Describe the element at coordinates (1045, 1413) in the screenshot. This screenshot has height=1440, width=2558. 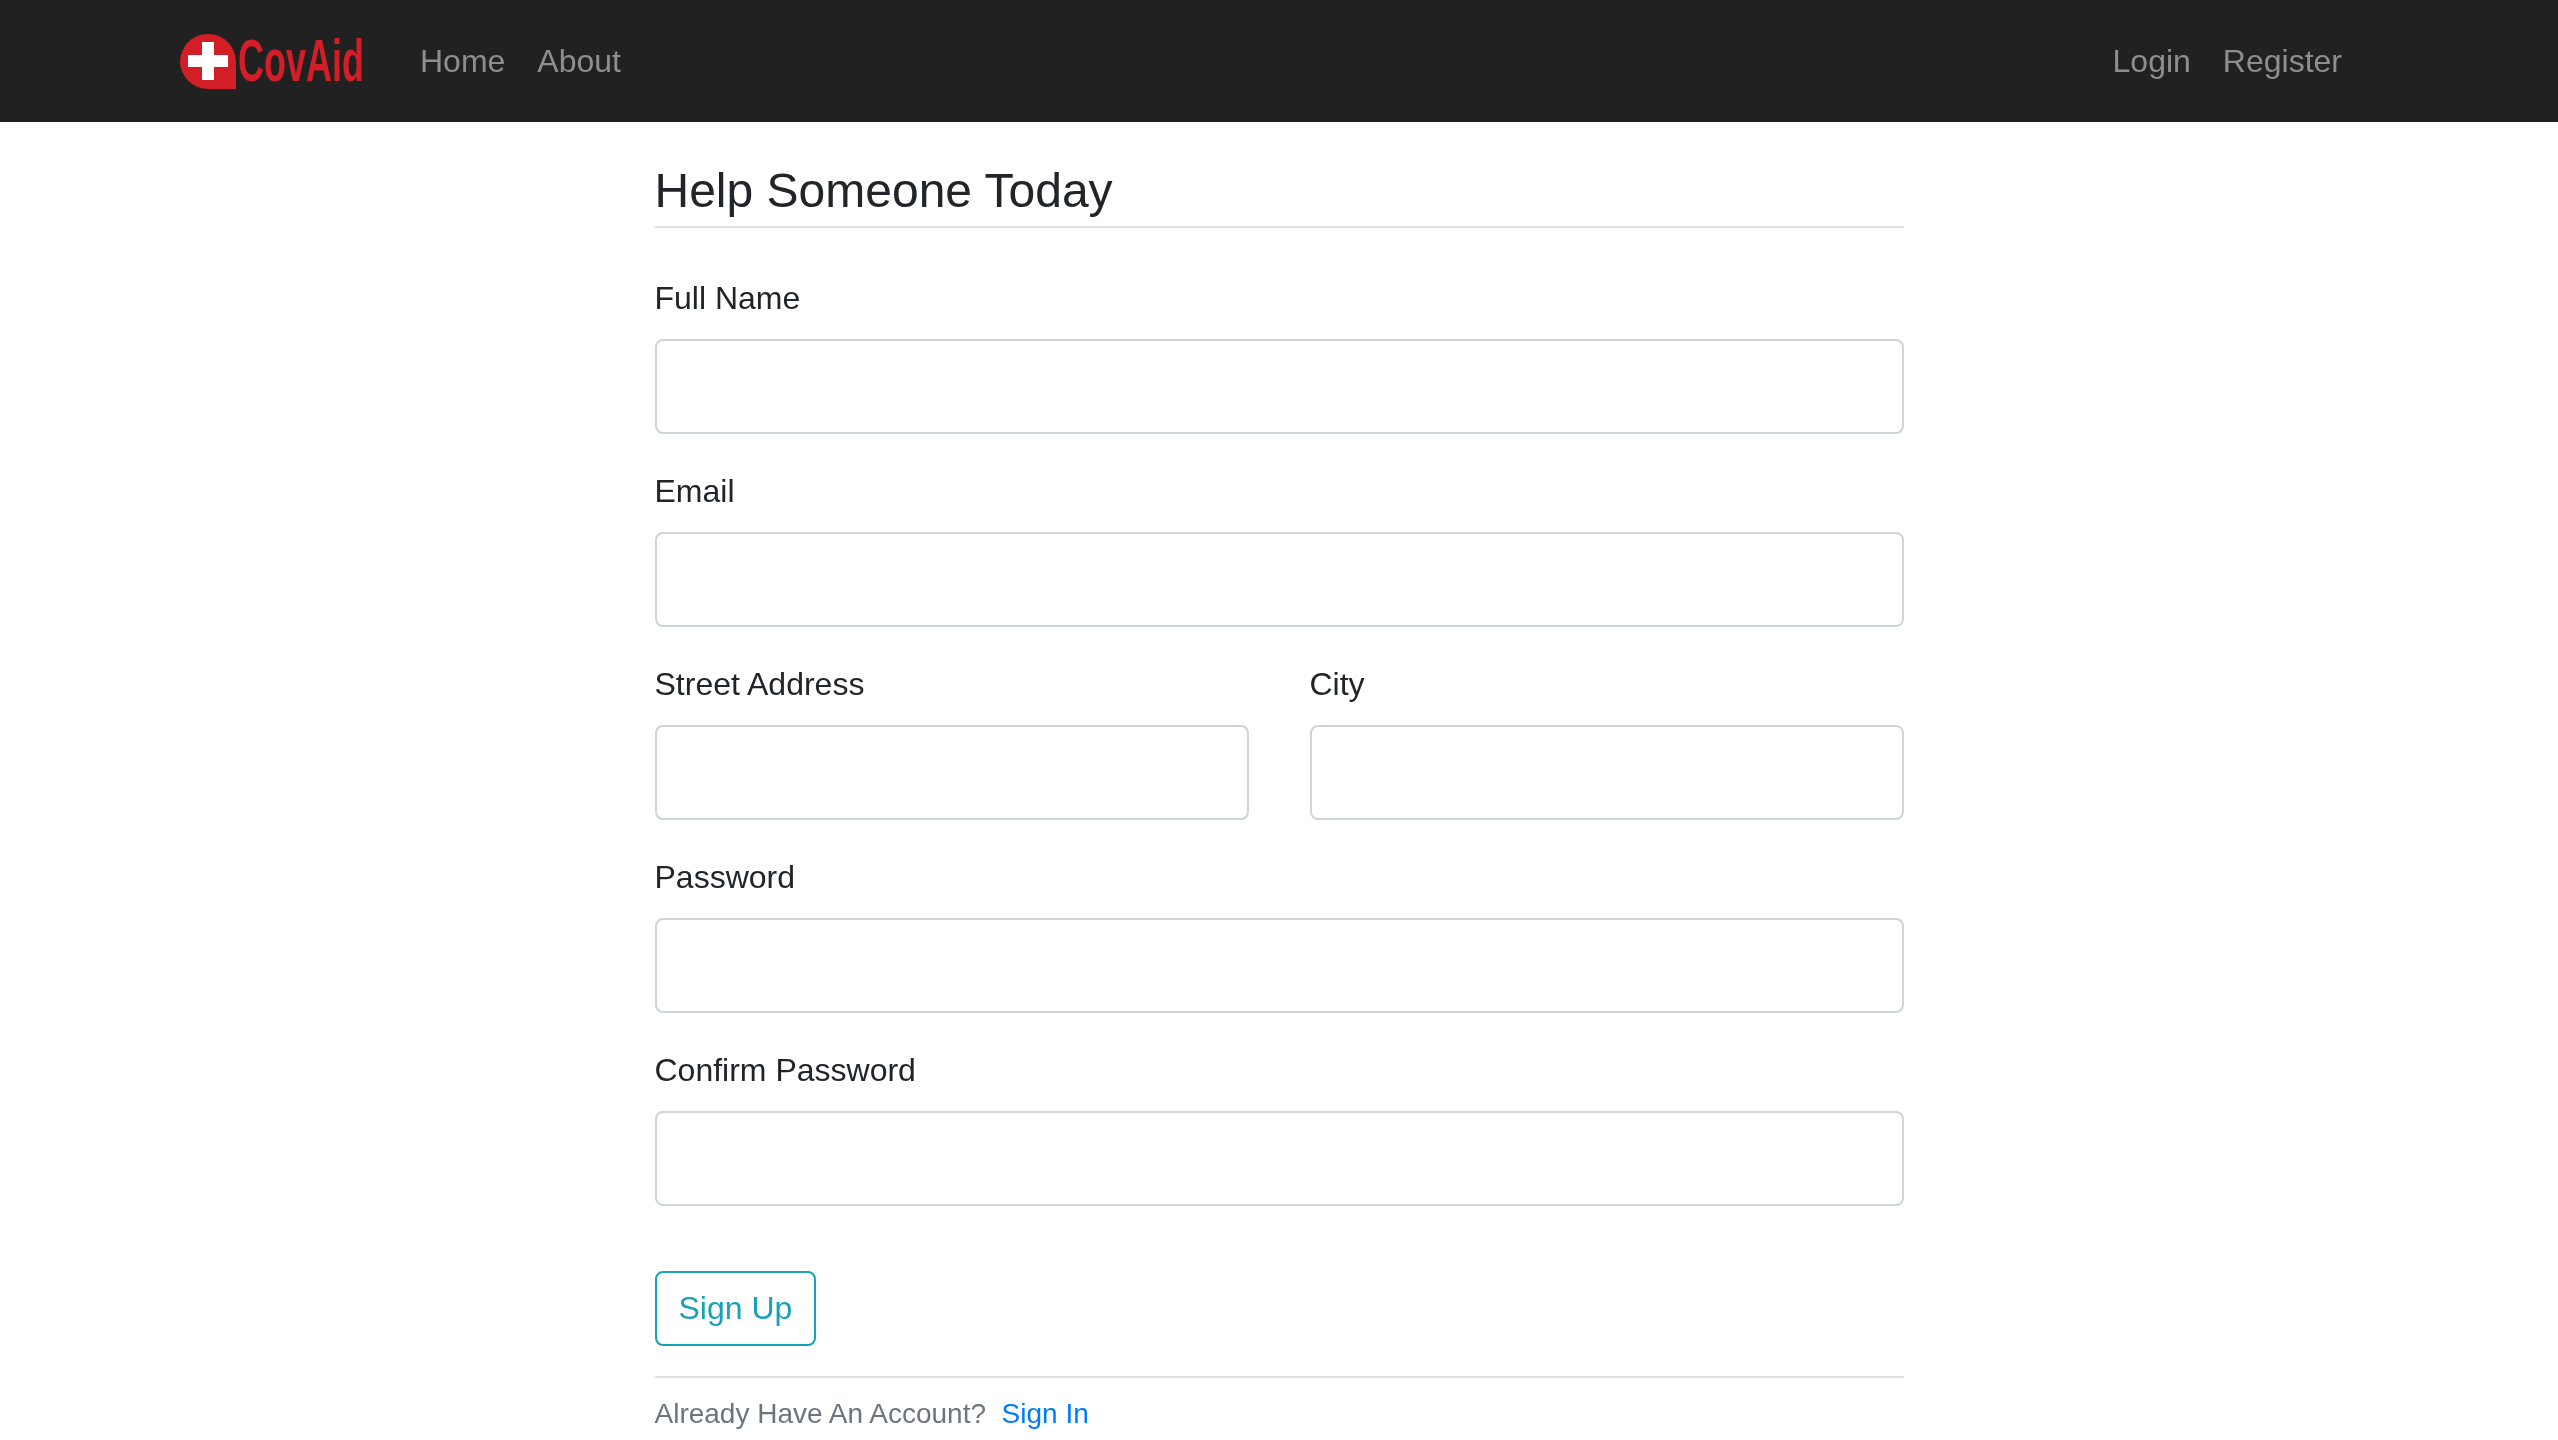
I see `sign-in-link: Sign In` at that location.